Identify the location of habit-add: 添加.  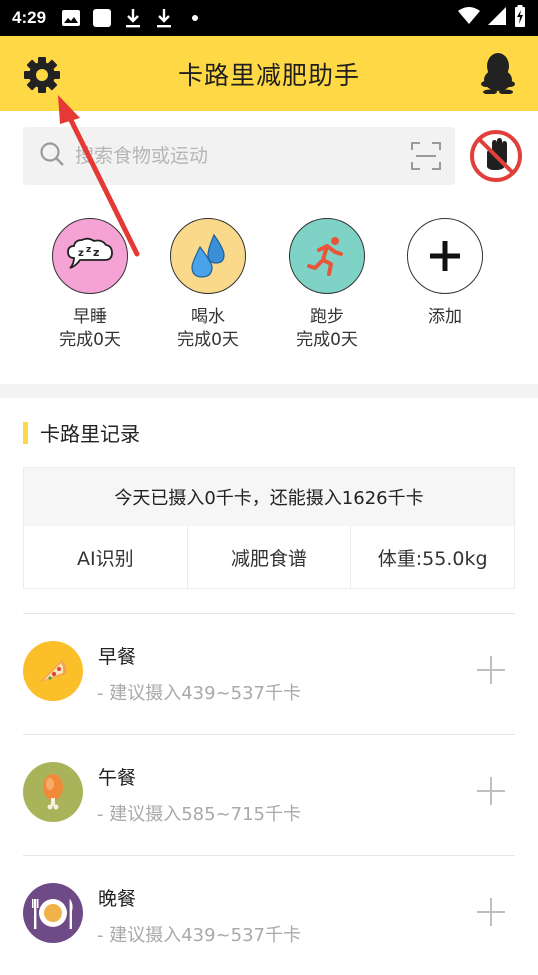
(445, 273).